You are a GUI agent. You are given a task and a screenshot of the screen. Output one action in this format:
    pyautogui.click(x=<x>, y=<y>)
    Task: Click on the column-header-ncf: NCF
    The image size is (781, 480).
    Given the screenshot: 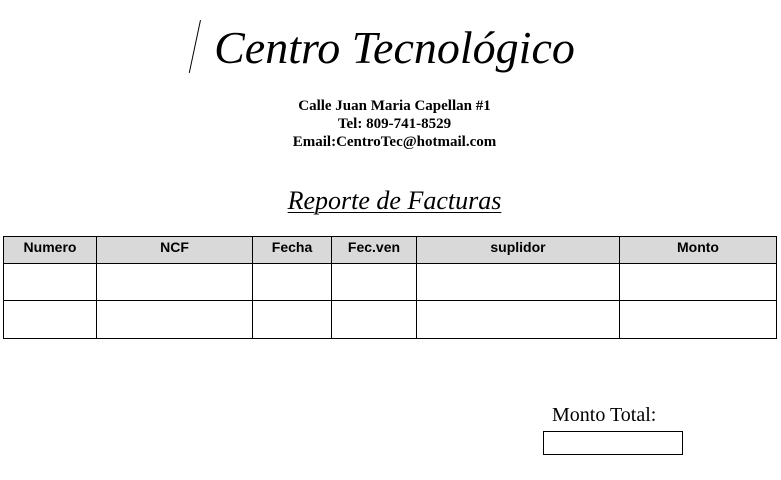 What is the action you would take?
    pyautogui.click(x=174, y=250)
    